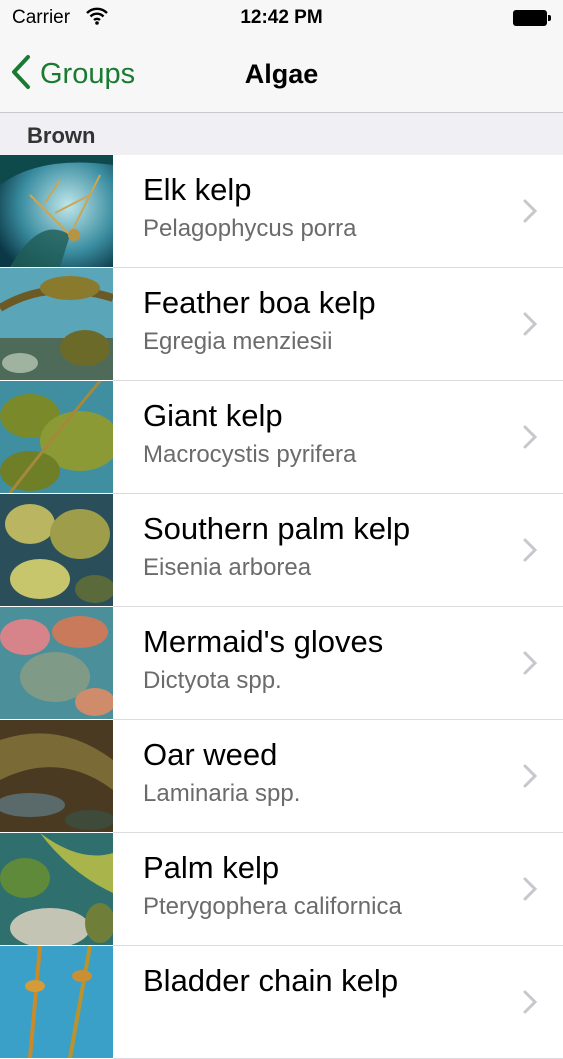  I want to click on list-item: Giant kelp Macrocystis pyrifera, so click(281, 437).